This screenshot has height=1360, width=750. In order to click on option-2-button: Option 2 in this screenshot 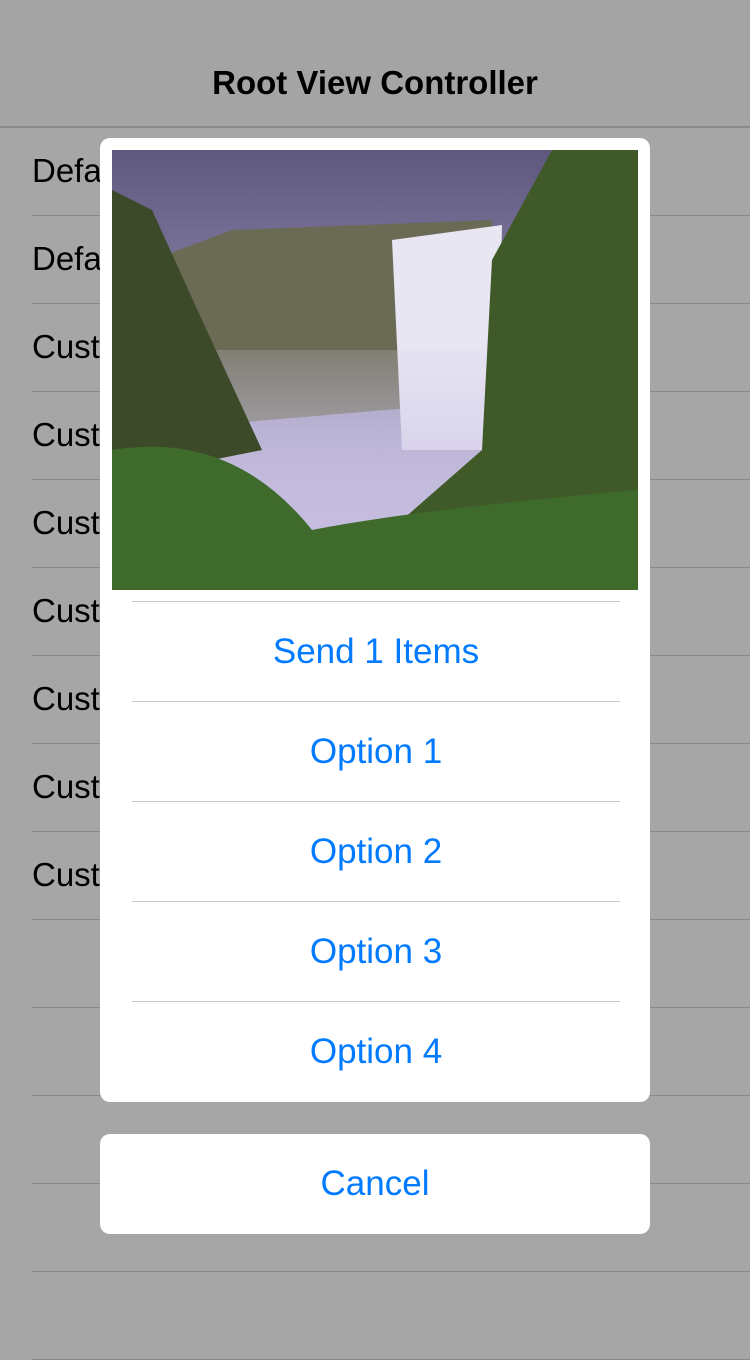, I will do `click(376, 851)`.